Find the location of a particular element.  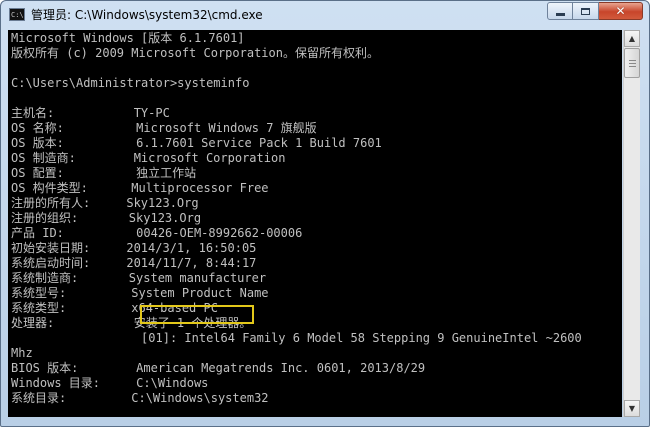

console-line: 注册的所有人: Sky123.Org is located at coordinates (105, 203).